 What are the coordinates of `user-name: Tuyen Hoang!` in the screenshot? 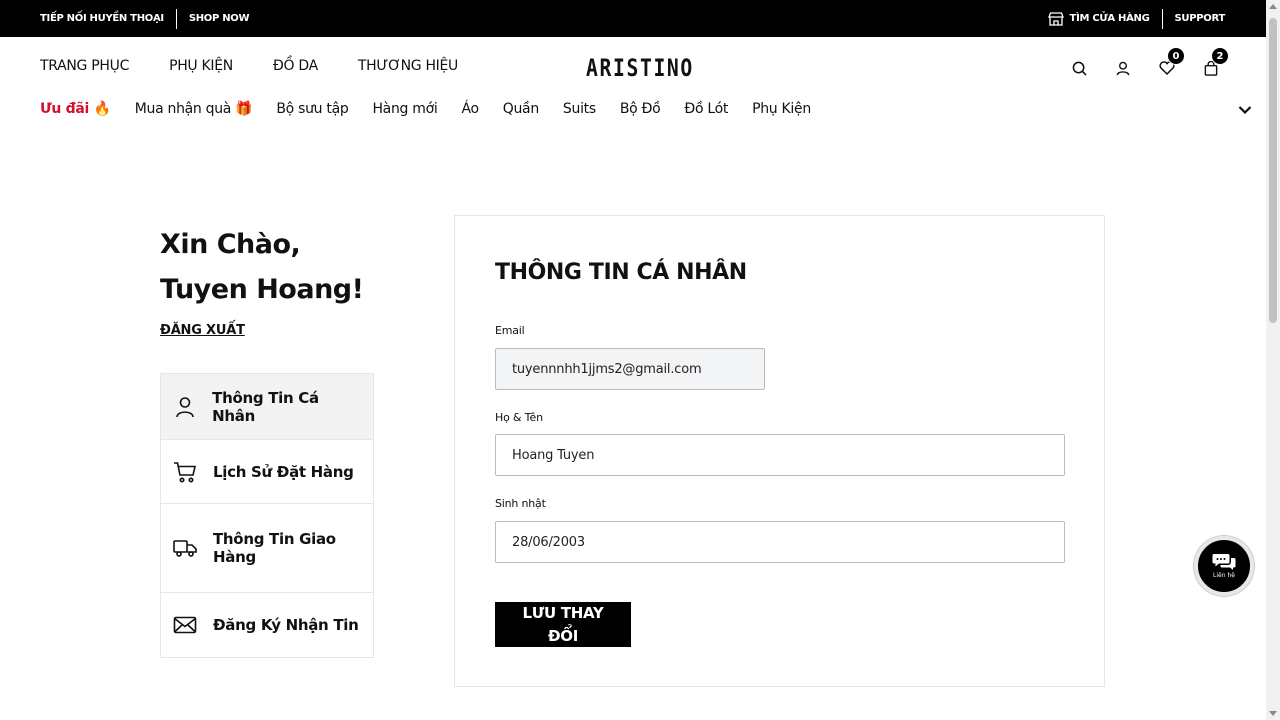 It's located at (262, 289).